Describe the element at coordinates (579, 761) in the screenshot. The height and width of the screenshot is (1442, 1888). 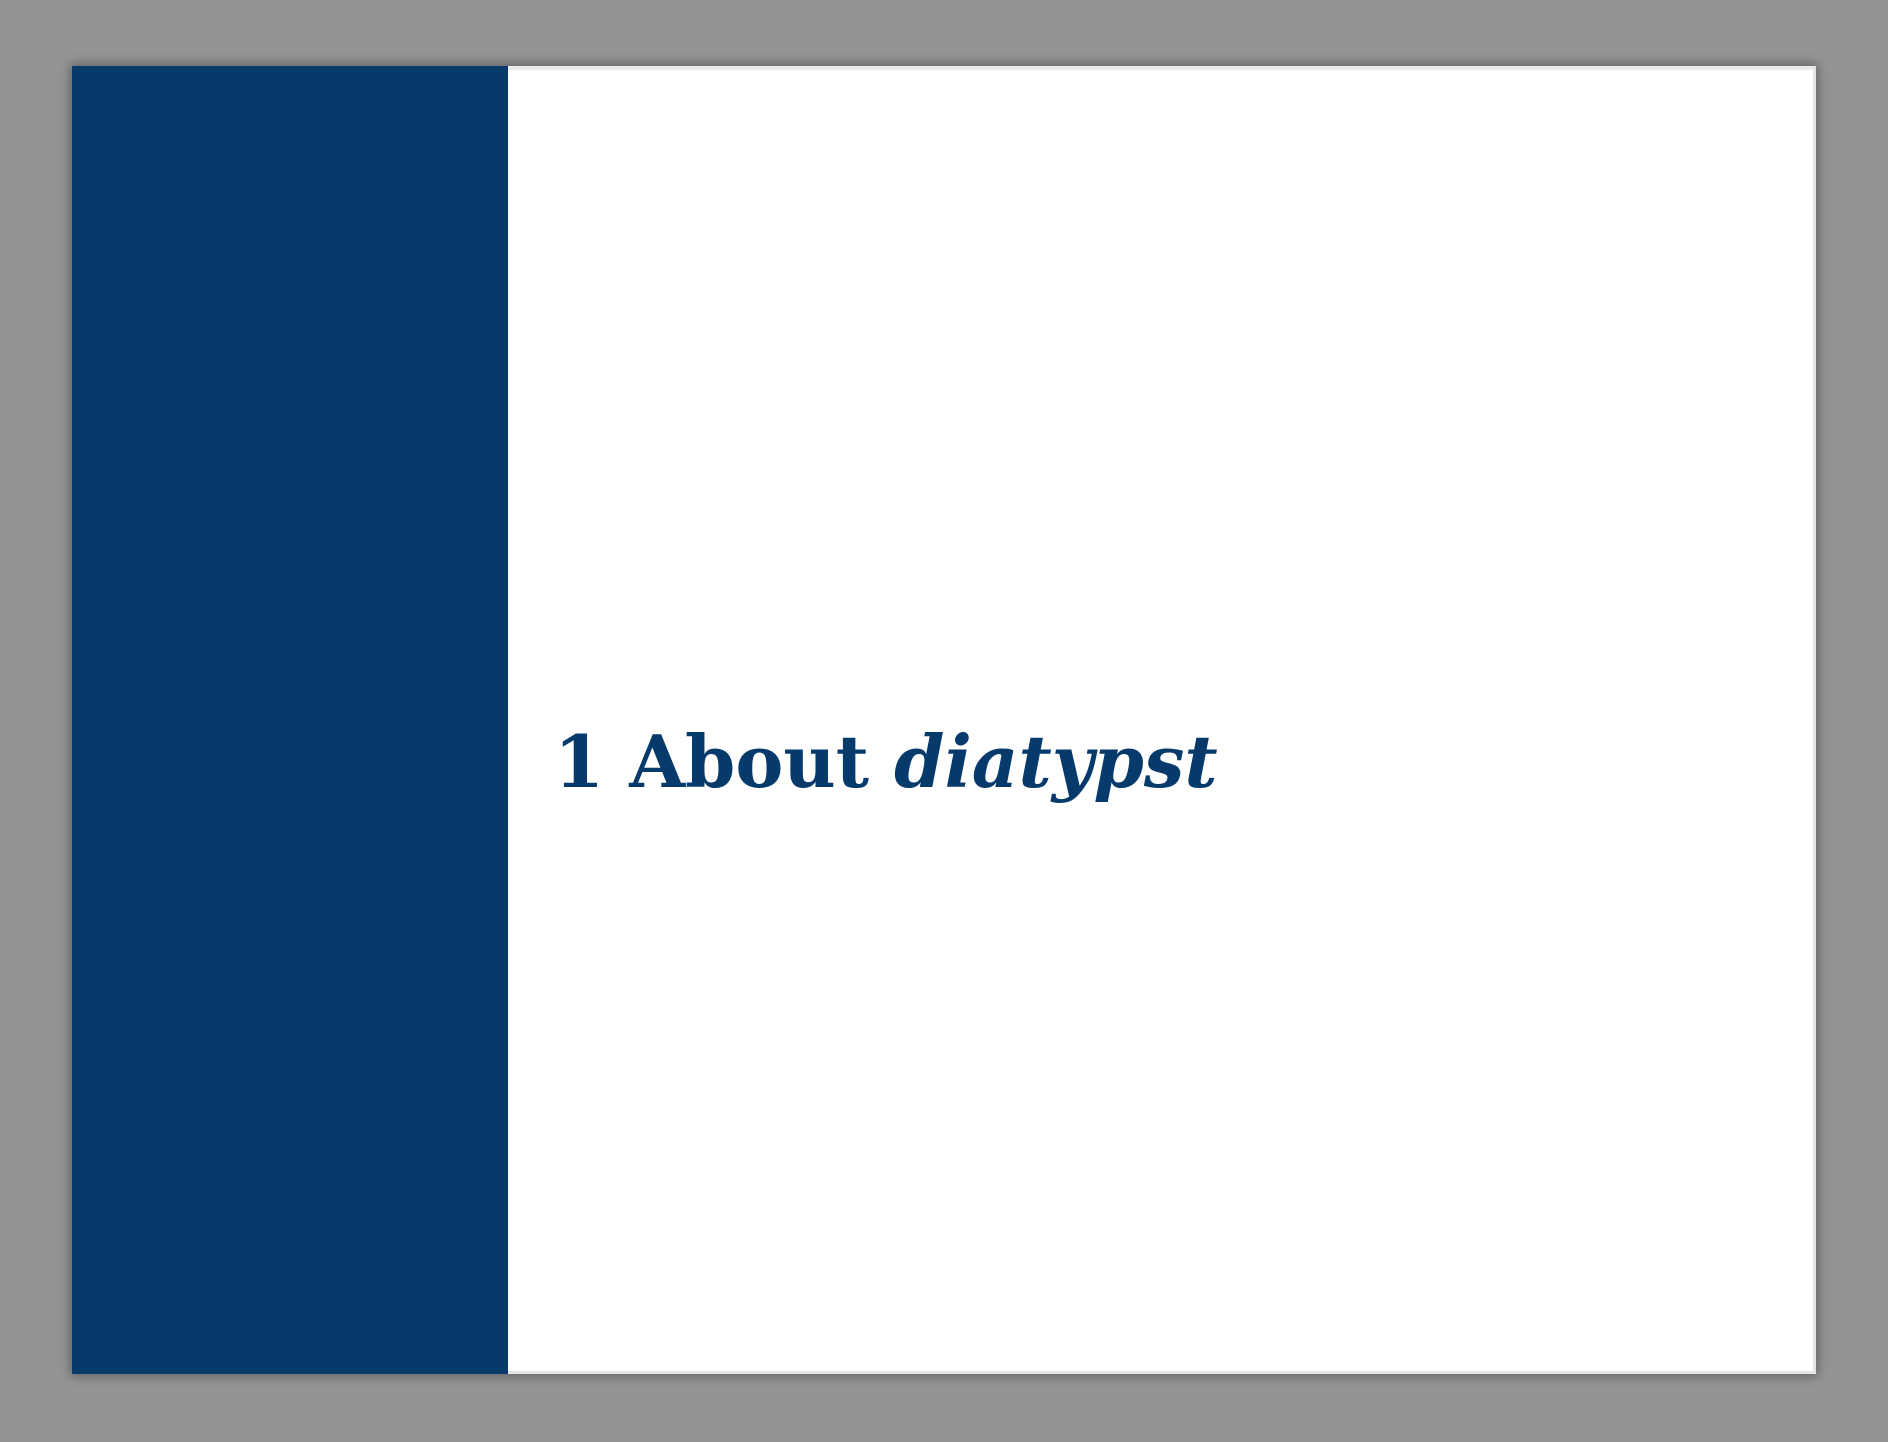
I see `chapter-number: 1` at that location.